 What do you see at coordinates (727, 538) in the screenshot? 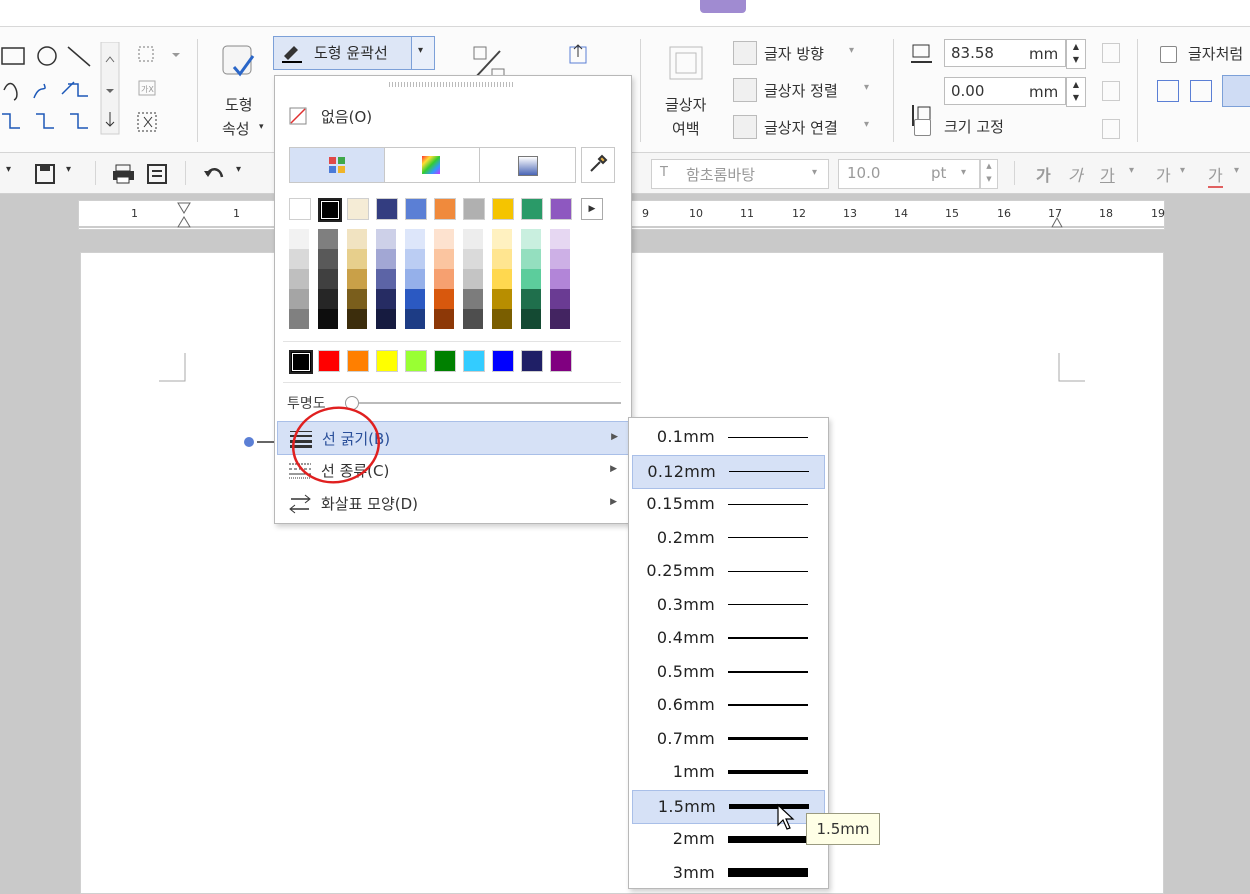
I see `line-weight-option: 0.2mm` at bounding box center [727, 538].